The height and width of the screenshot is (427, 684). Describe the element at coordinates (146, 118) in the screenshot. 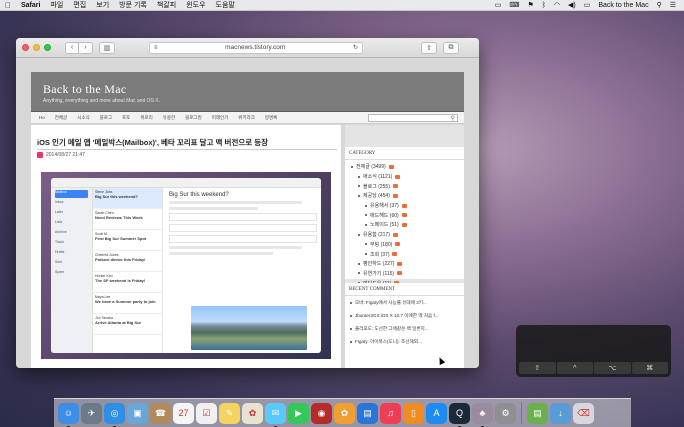

I see `nav-link: 위로리` at that location.